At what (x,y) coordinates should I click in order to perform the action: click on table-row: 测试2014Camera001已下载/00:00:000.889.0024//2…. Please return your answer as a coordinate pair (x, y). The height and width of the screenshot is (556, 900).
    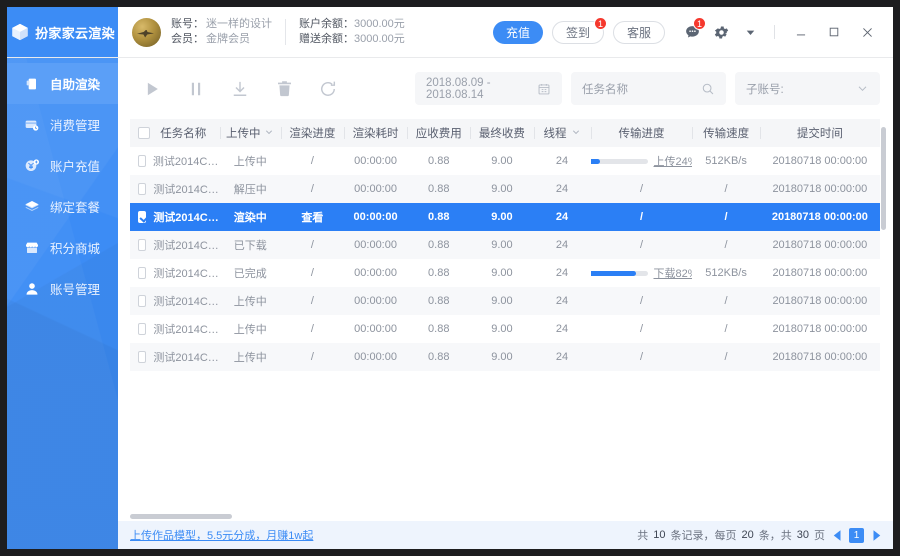
    Looking at the image, I should click on (505, 245).